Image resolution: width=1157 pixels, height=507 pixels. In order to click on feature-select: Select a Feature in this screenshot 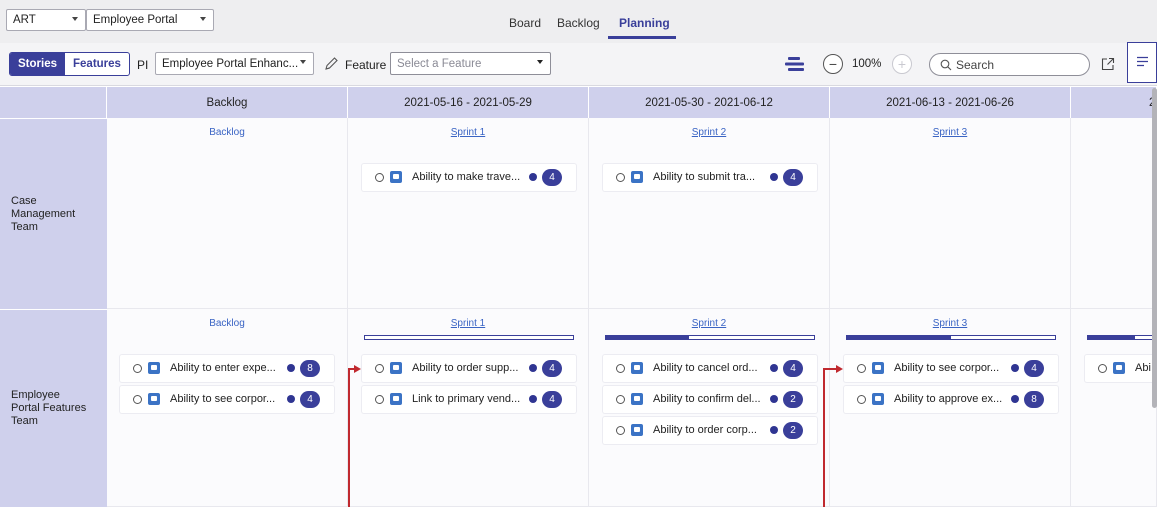, I will do `click(470, 63)`.